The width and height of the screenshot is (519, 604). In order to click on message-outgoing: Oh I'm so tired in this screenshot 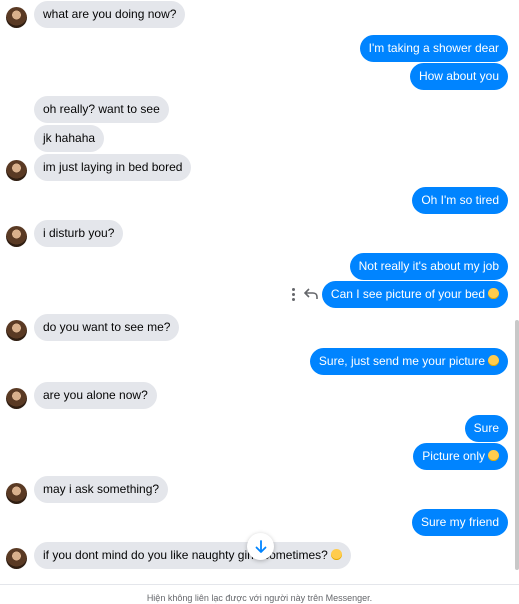, I will do `click(460, 200)`.